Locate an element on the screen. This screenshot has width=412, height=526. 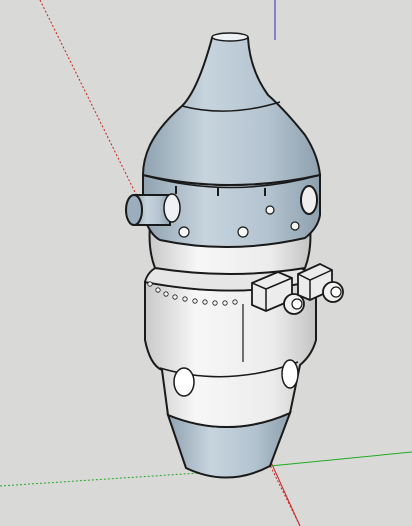
side-nozzle is located at coordinates (153, 209).